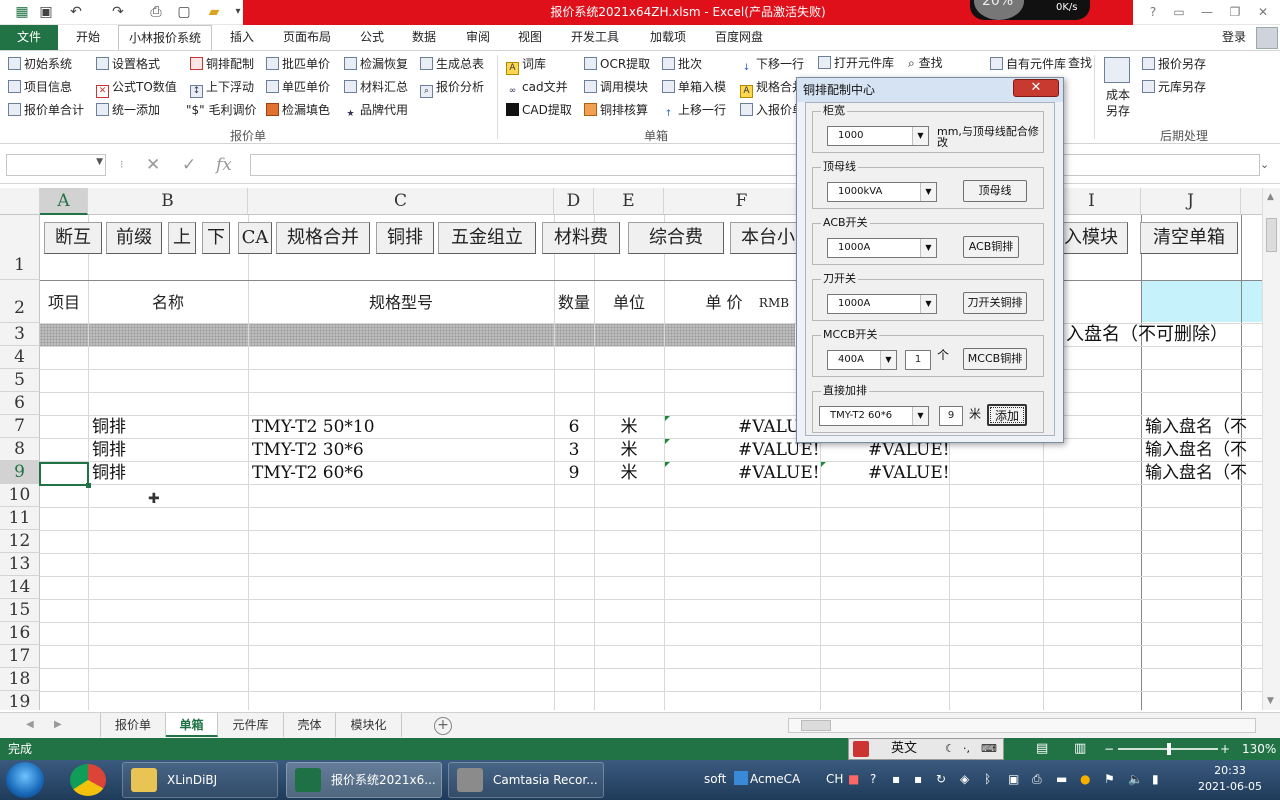 The height and width of the screenshot is (800, 1280). What do you see at coordinates (20, 426) in the screenshot?
I see `row-header-7: 7` at bounding box center [20, 426].